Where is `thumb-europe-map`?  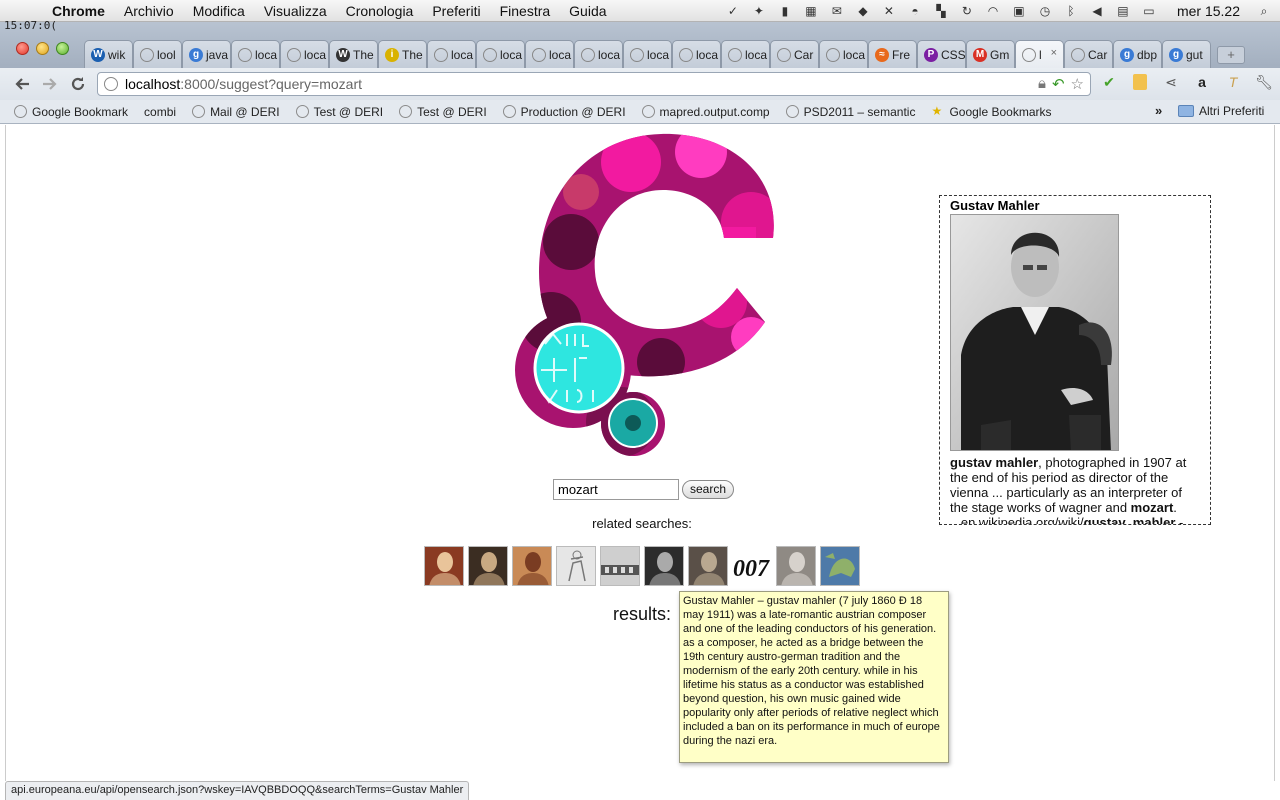 thumb-europe-map is located at coordinates (840, 566).